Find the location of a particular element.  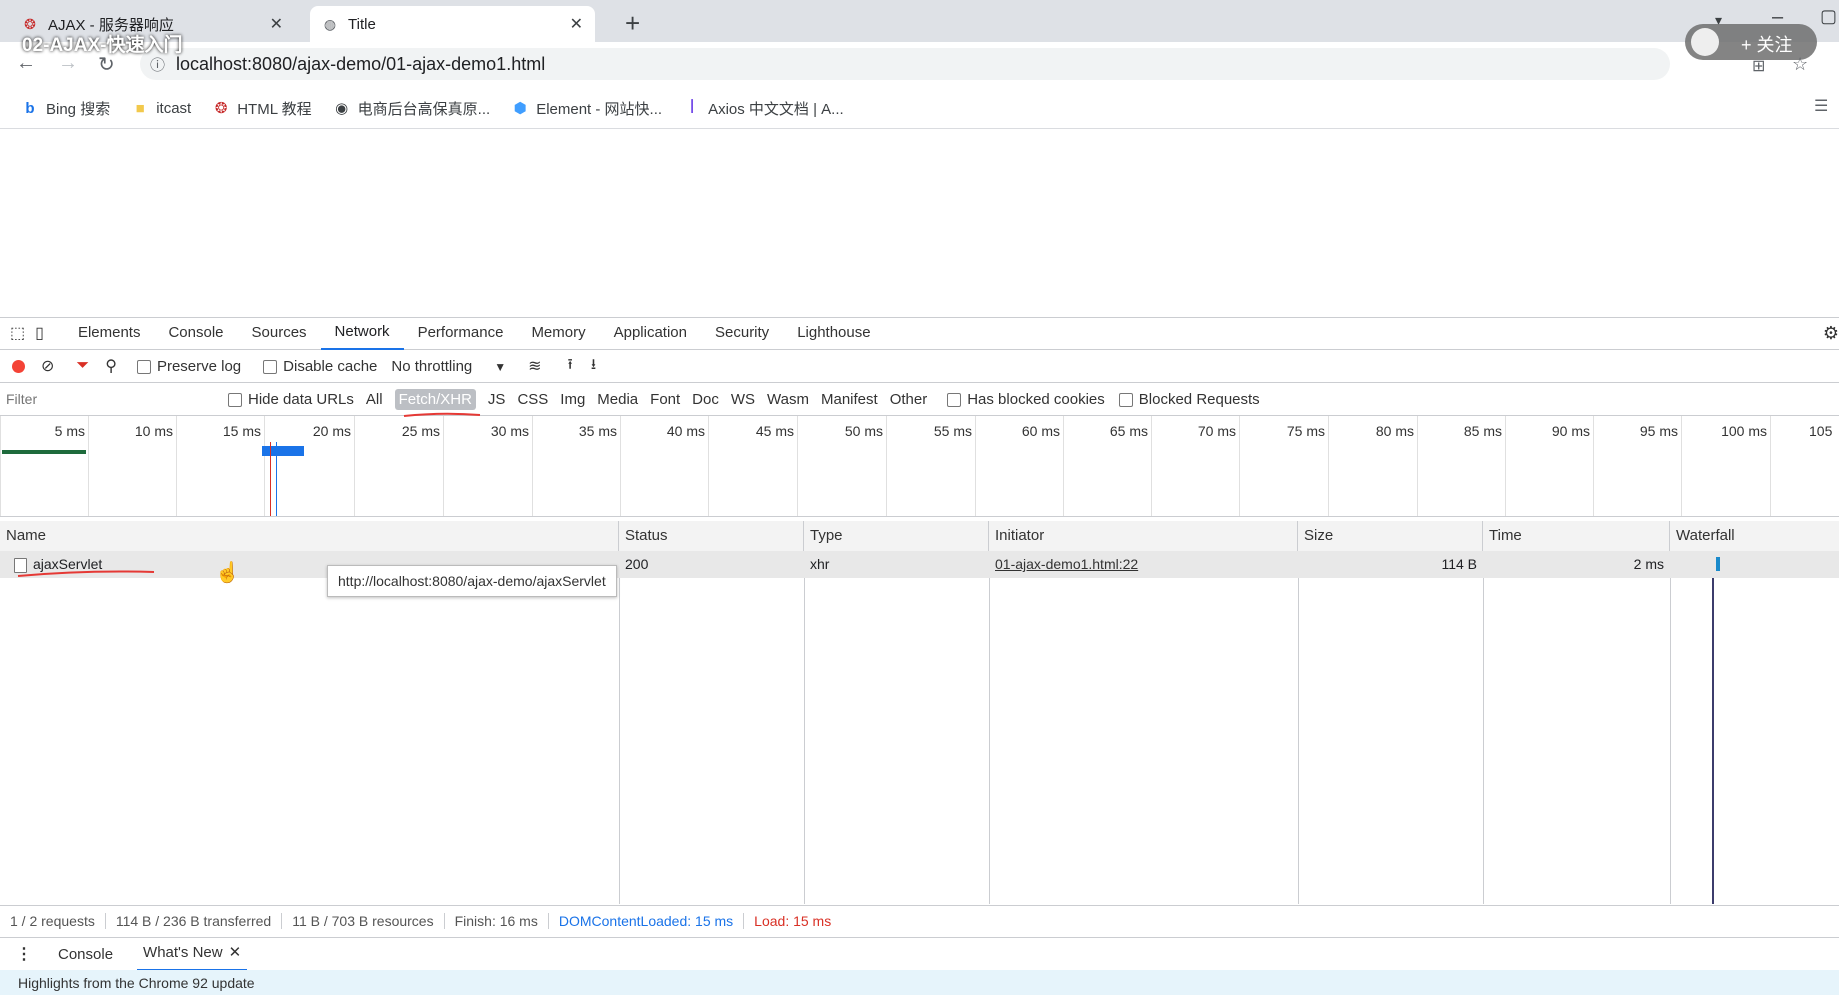

bookmark-bing: b Bing 搜索 is located at coordinates (66, 108).